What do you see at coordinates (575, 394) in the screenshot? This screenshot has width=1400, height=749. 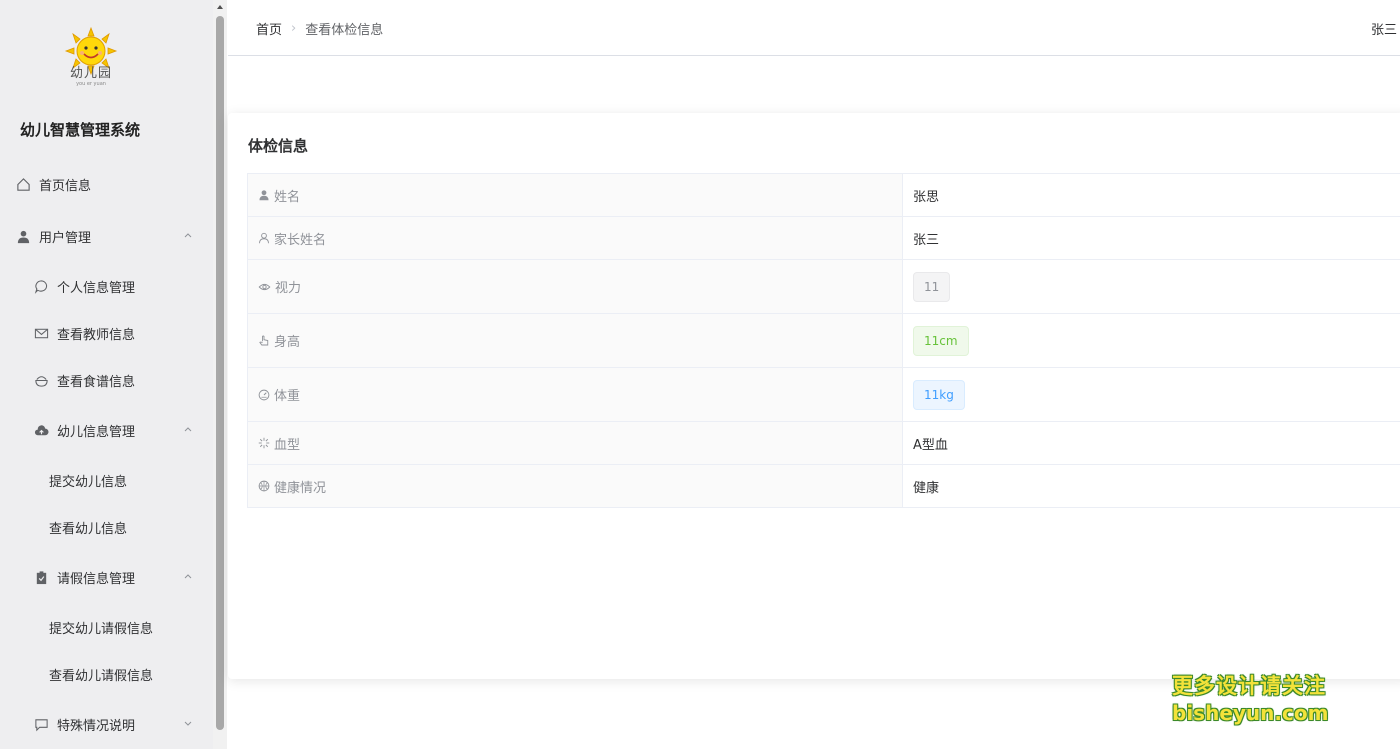 I see `row-label-cell: 体重` at bounding box center [575, 394].